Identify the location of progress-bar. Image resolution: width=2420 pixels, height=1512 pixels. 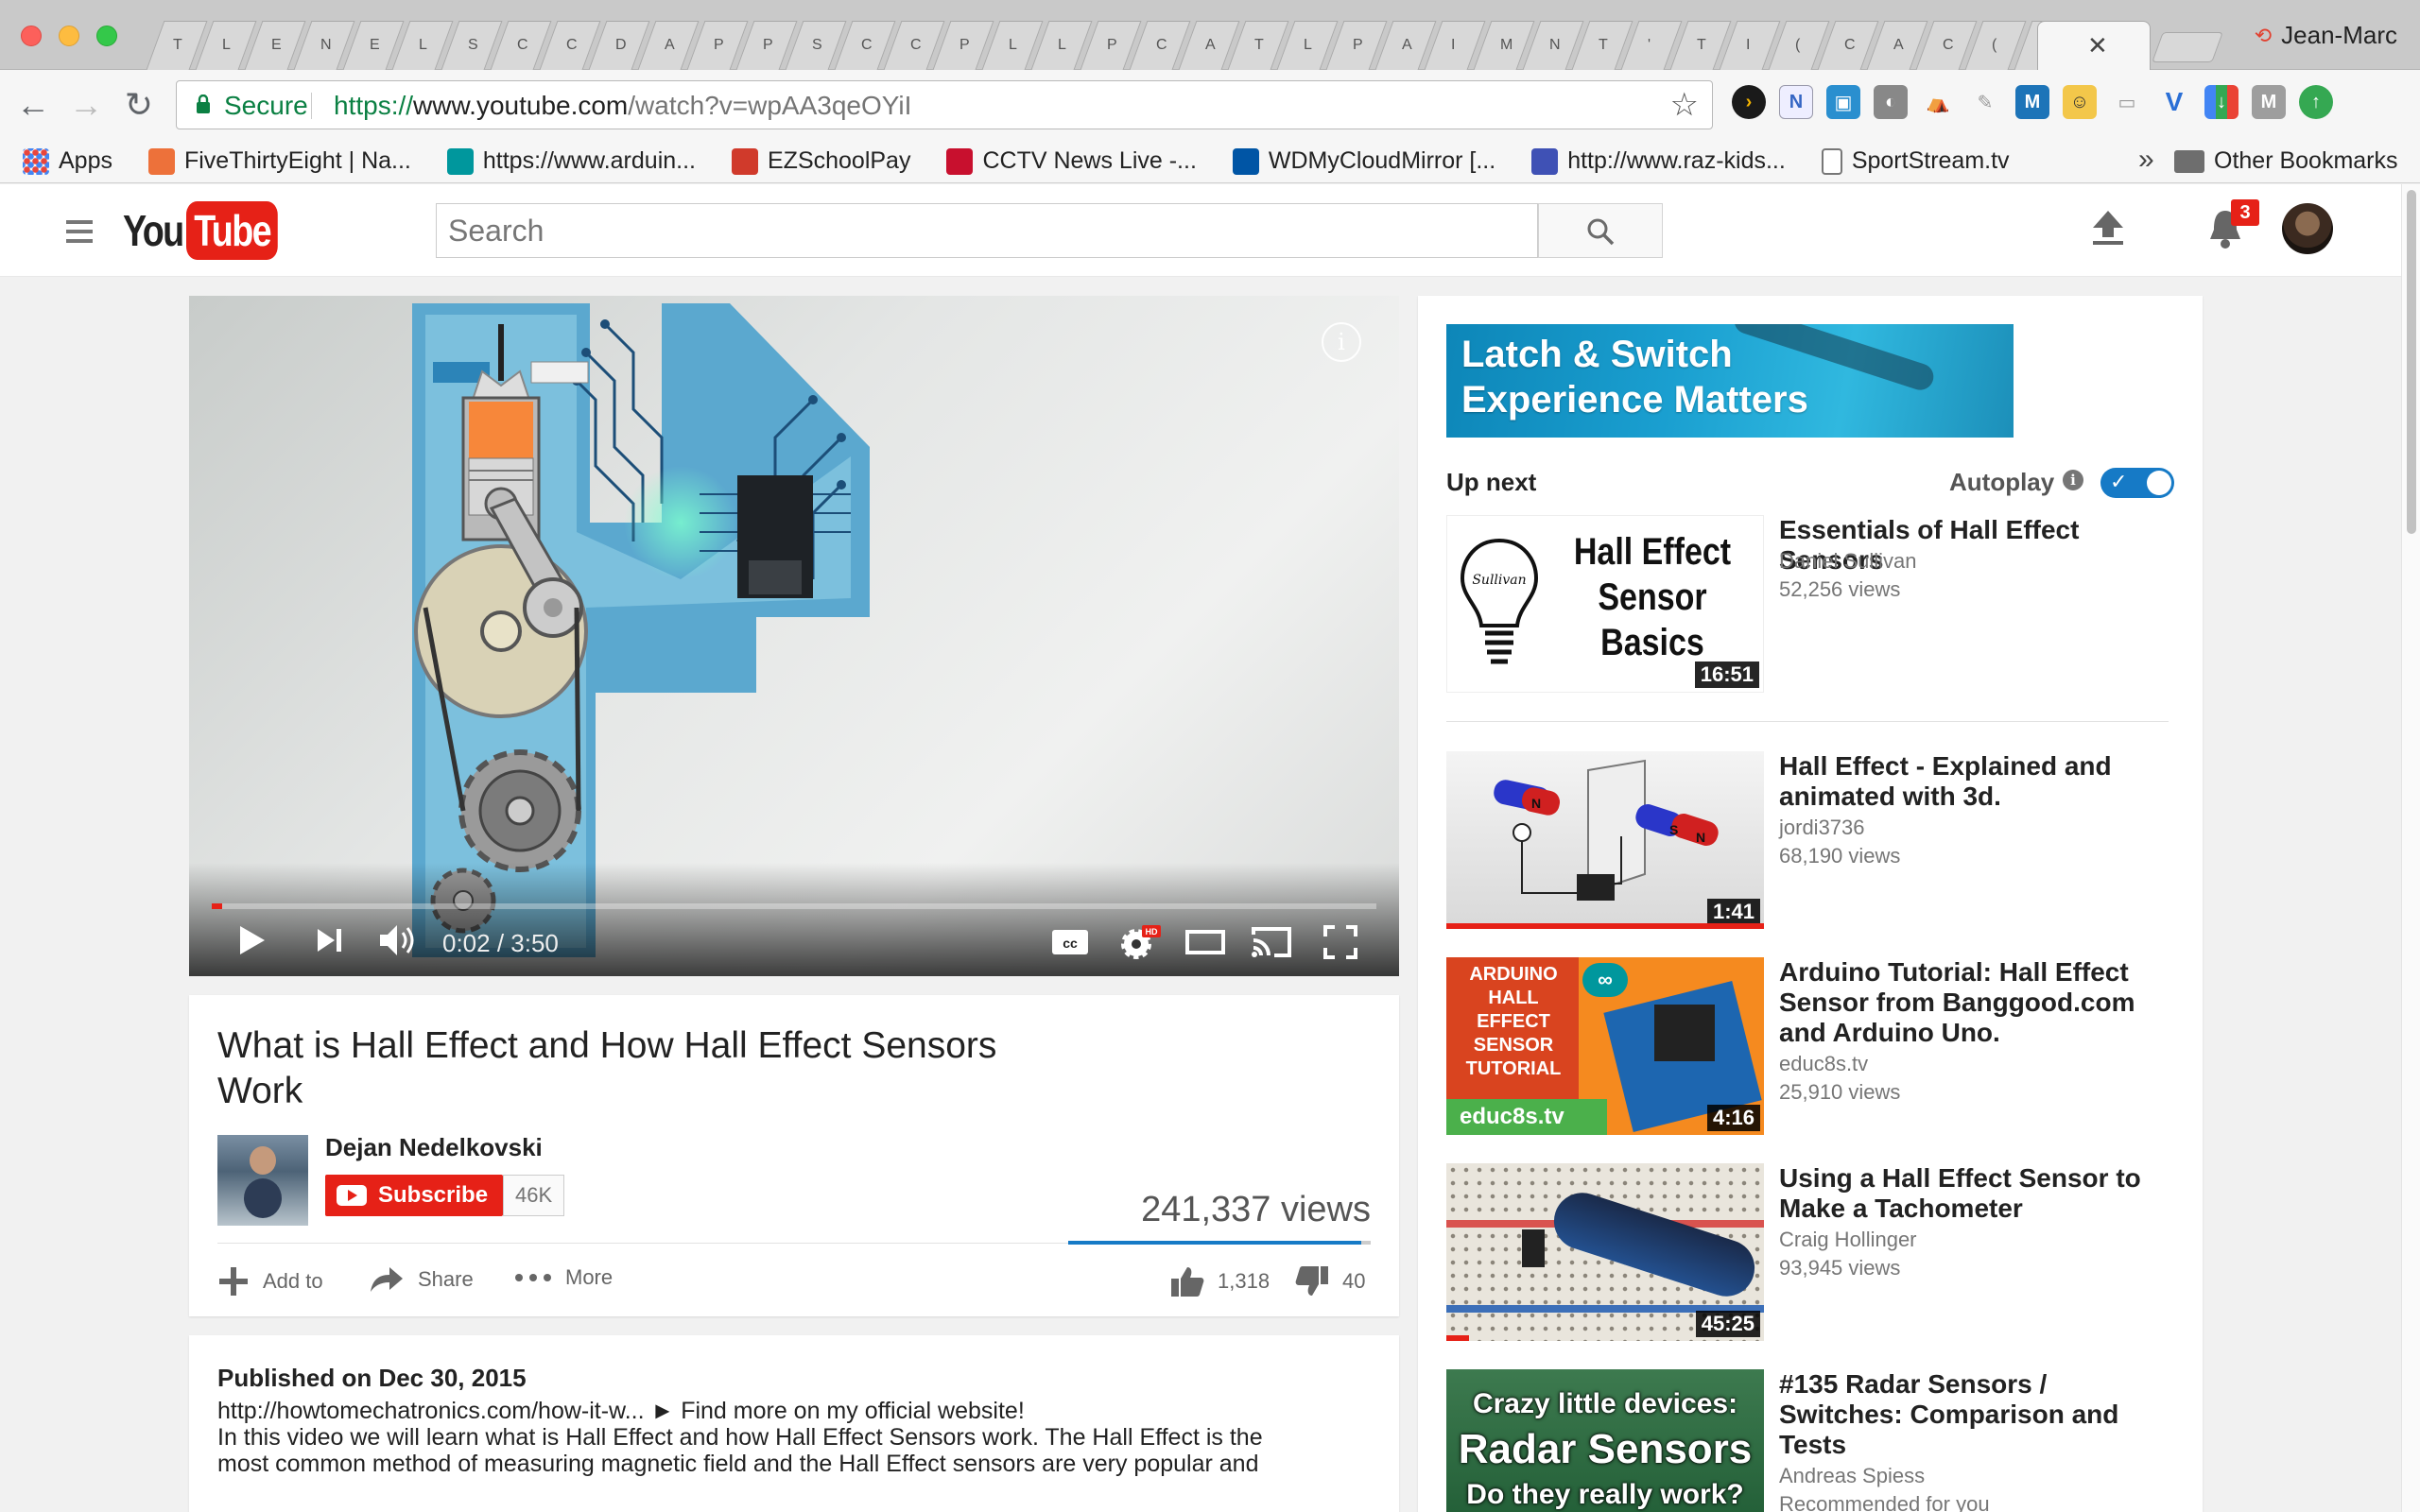
(794, 906).